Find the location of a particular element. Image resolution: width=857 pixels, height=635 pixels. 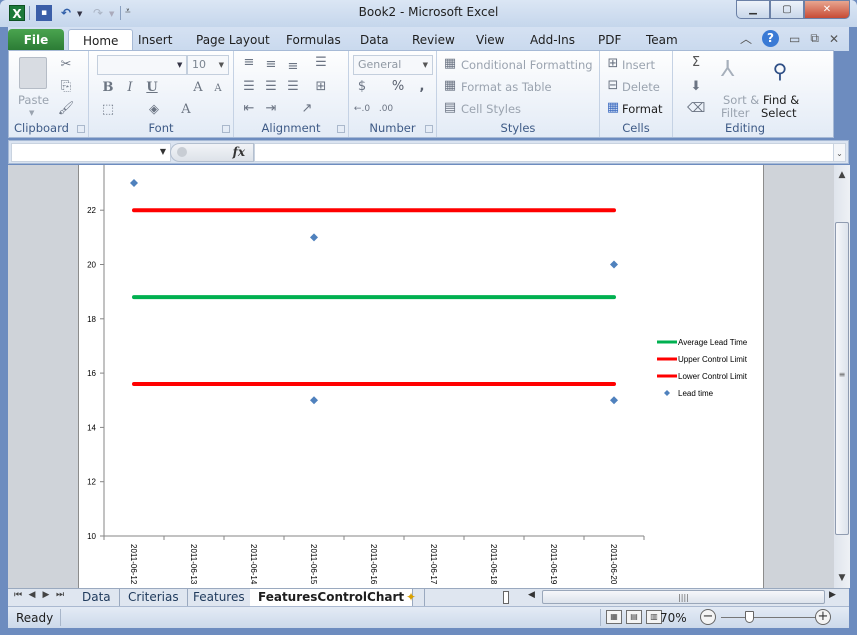

find-select-button-line2: Select is located at coordinates (778, 113).